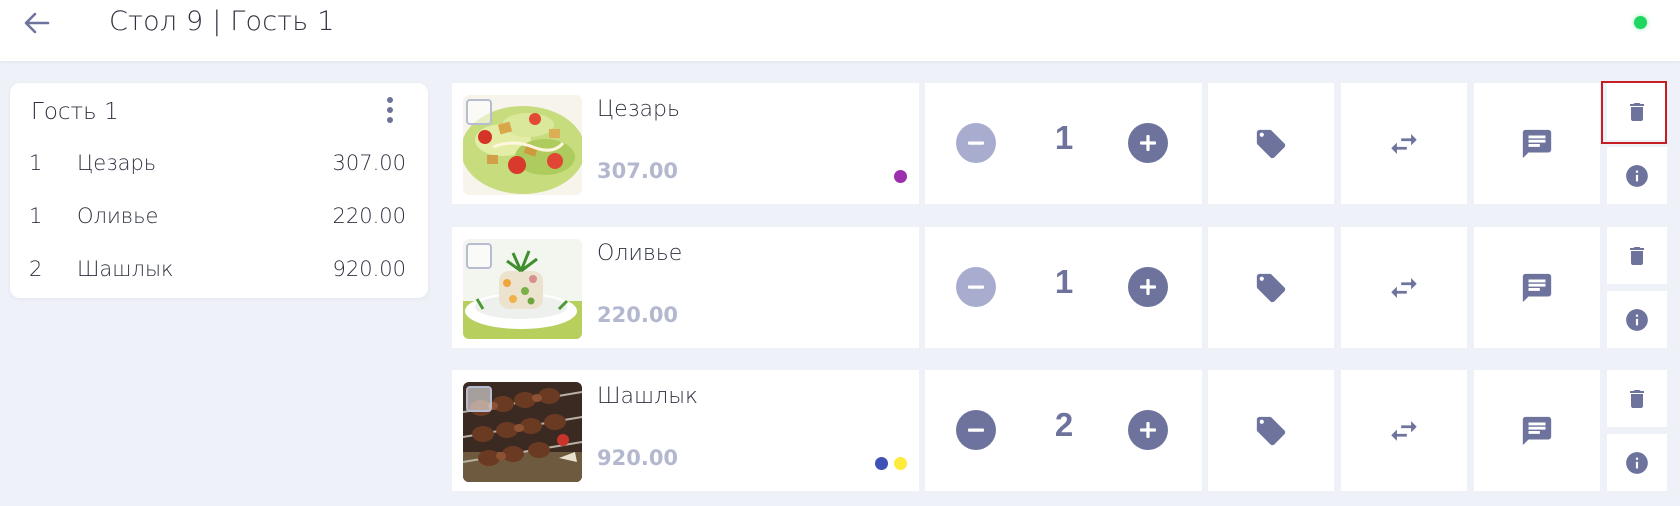  I want to click on summary-qty: 2, so click(36, 269).